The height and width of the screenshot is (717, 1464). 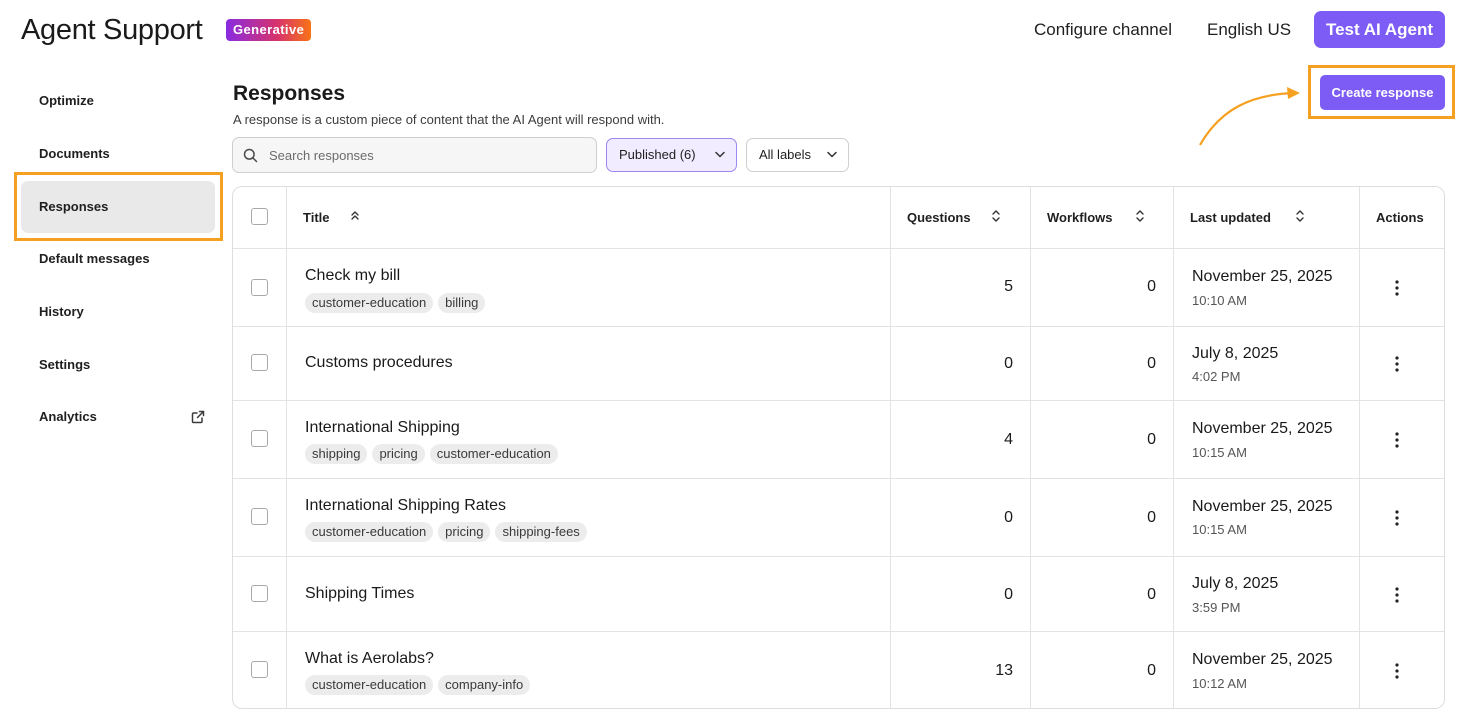 I want to click on tag-list: customer-education company-info, so click(x=418, y=685).